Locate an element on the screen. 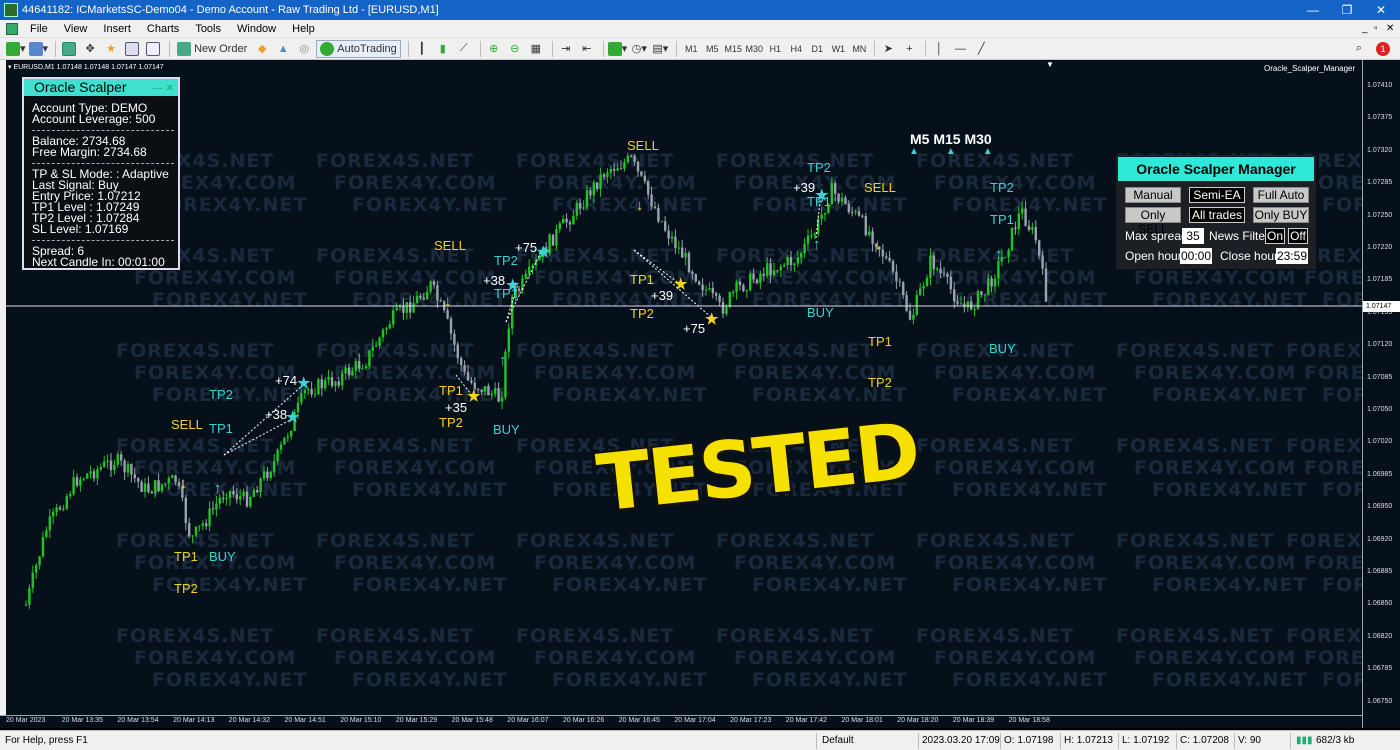 The width and height of the screenshot is (1400, 750). tf-h4-button: H4 is located at coordinates (796, 49).